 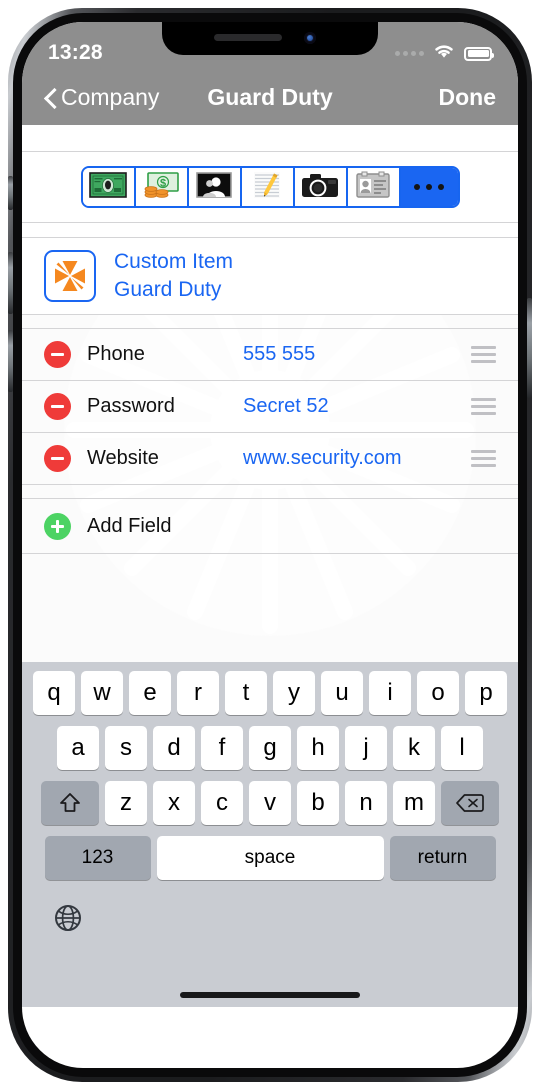 What do you see at coordinates (78, 748) in the screenshot?
I see `key-a: a` at bounding box center [78, 748].